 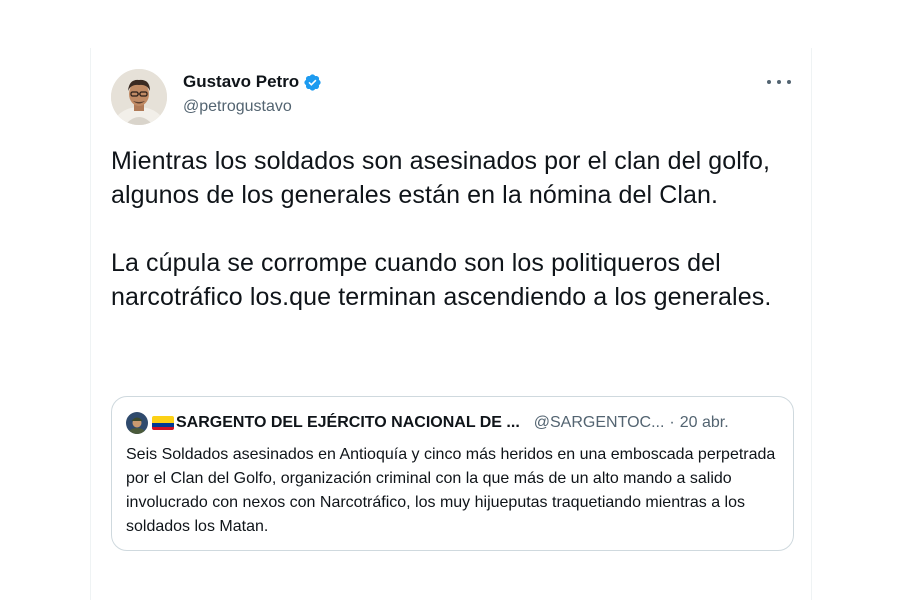 I want to click on author-avatar, so click(x=139, y=97).